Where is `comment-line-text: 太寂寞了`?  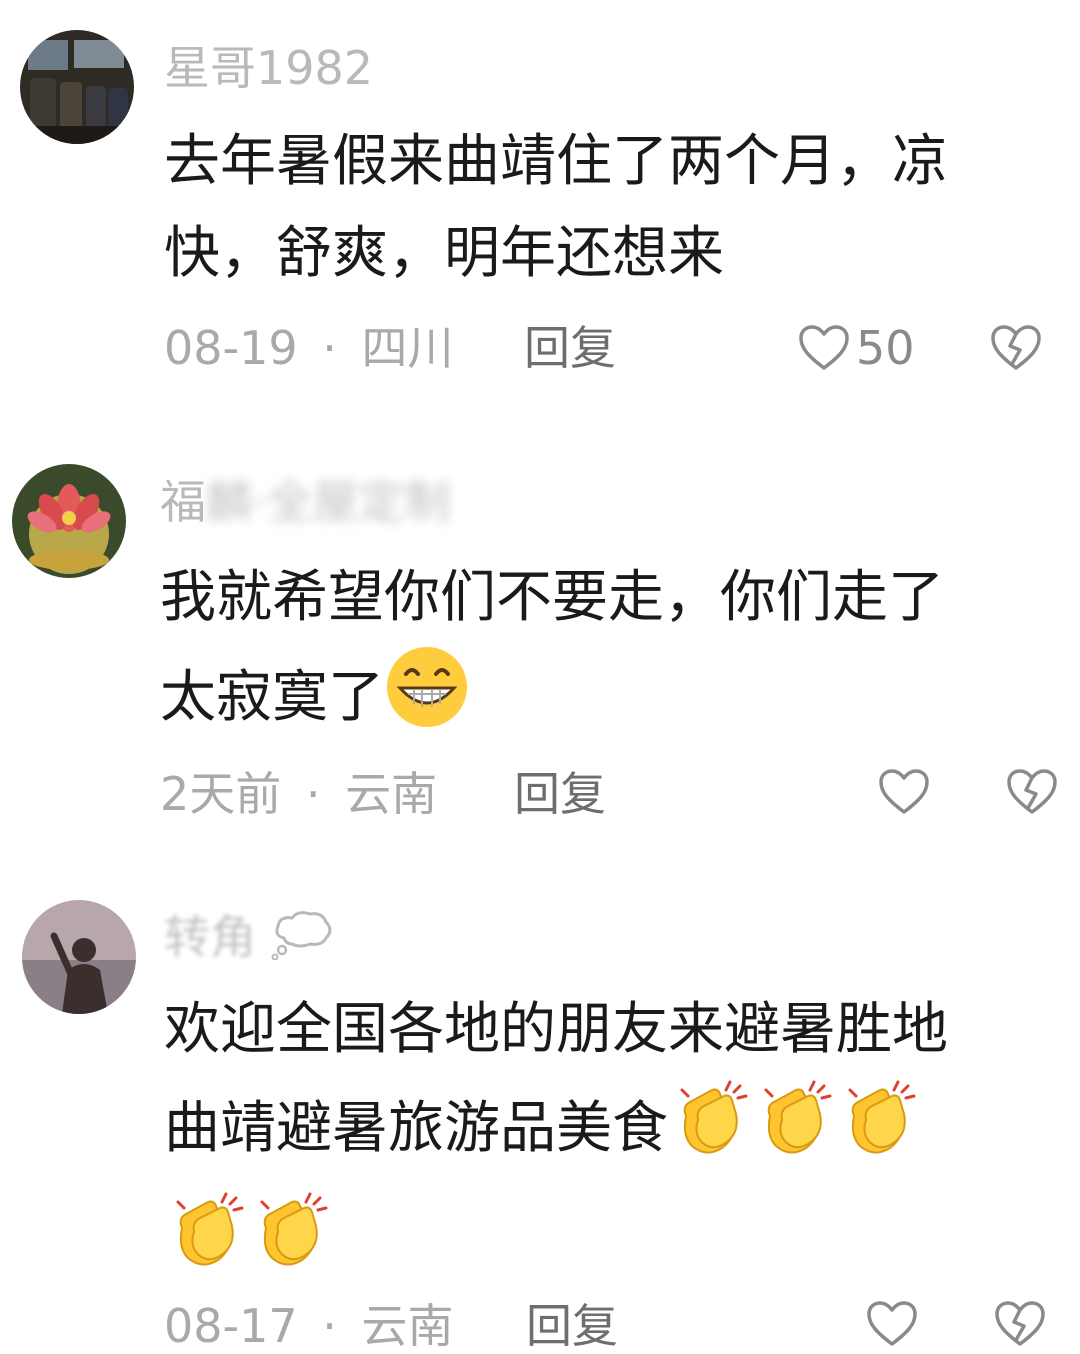 comment-line-text: 太寂寞了 is located at coordinates (272, 698).